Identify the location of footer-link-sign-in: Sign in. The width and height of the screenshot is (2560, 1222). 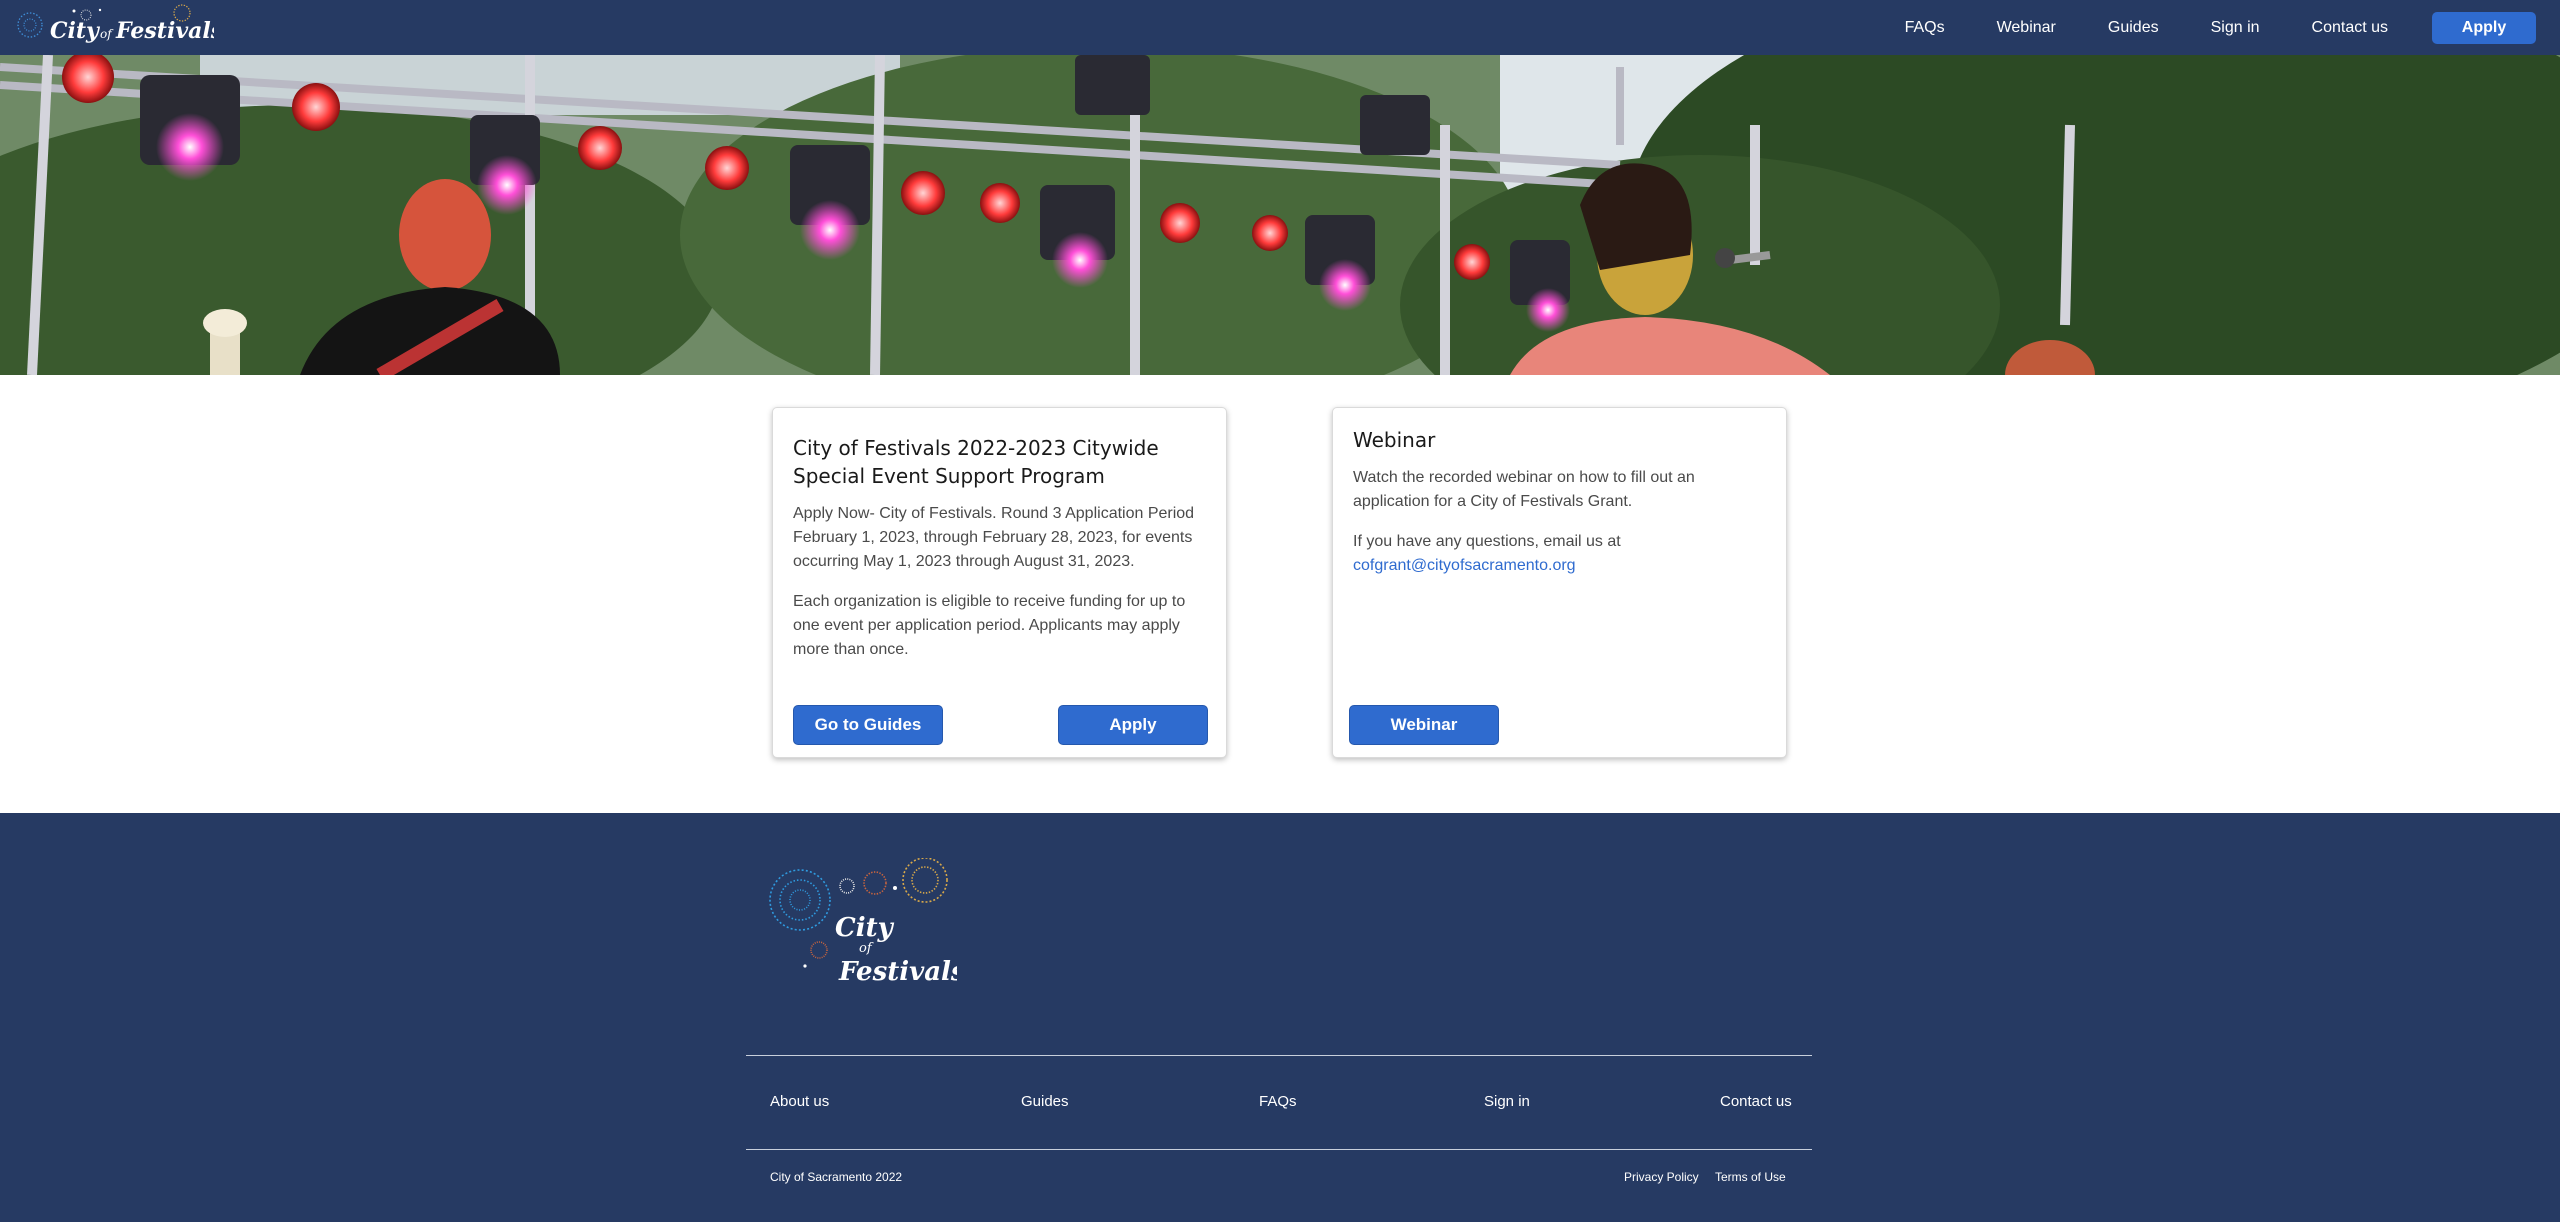
(1507, 1101).